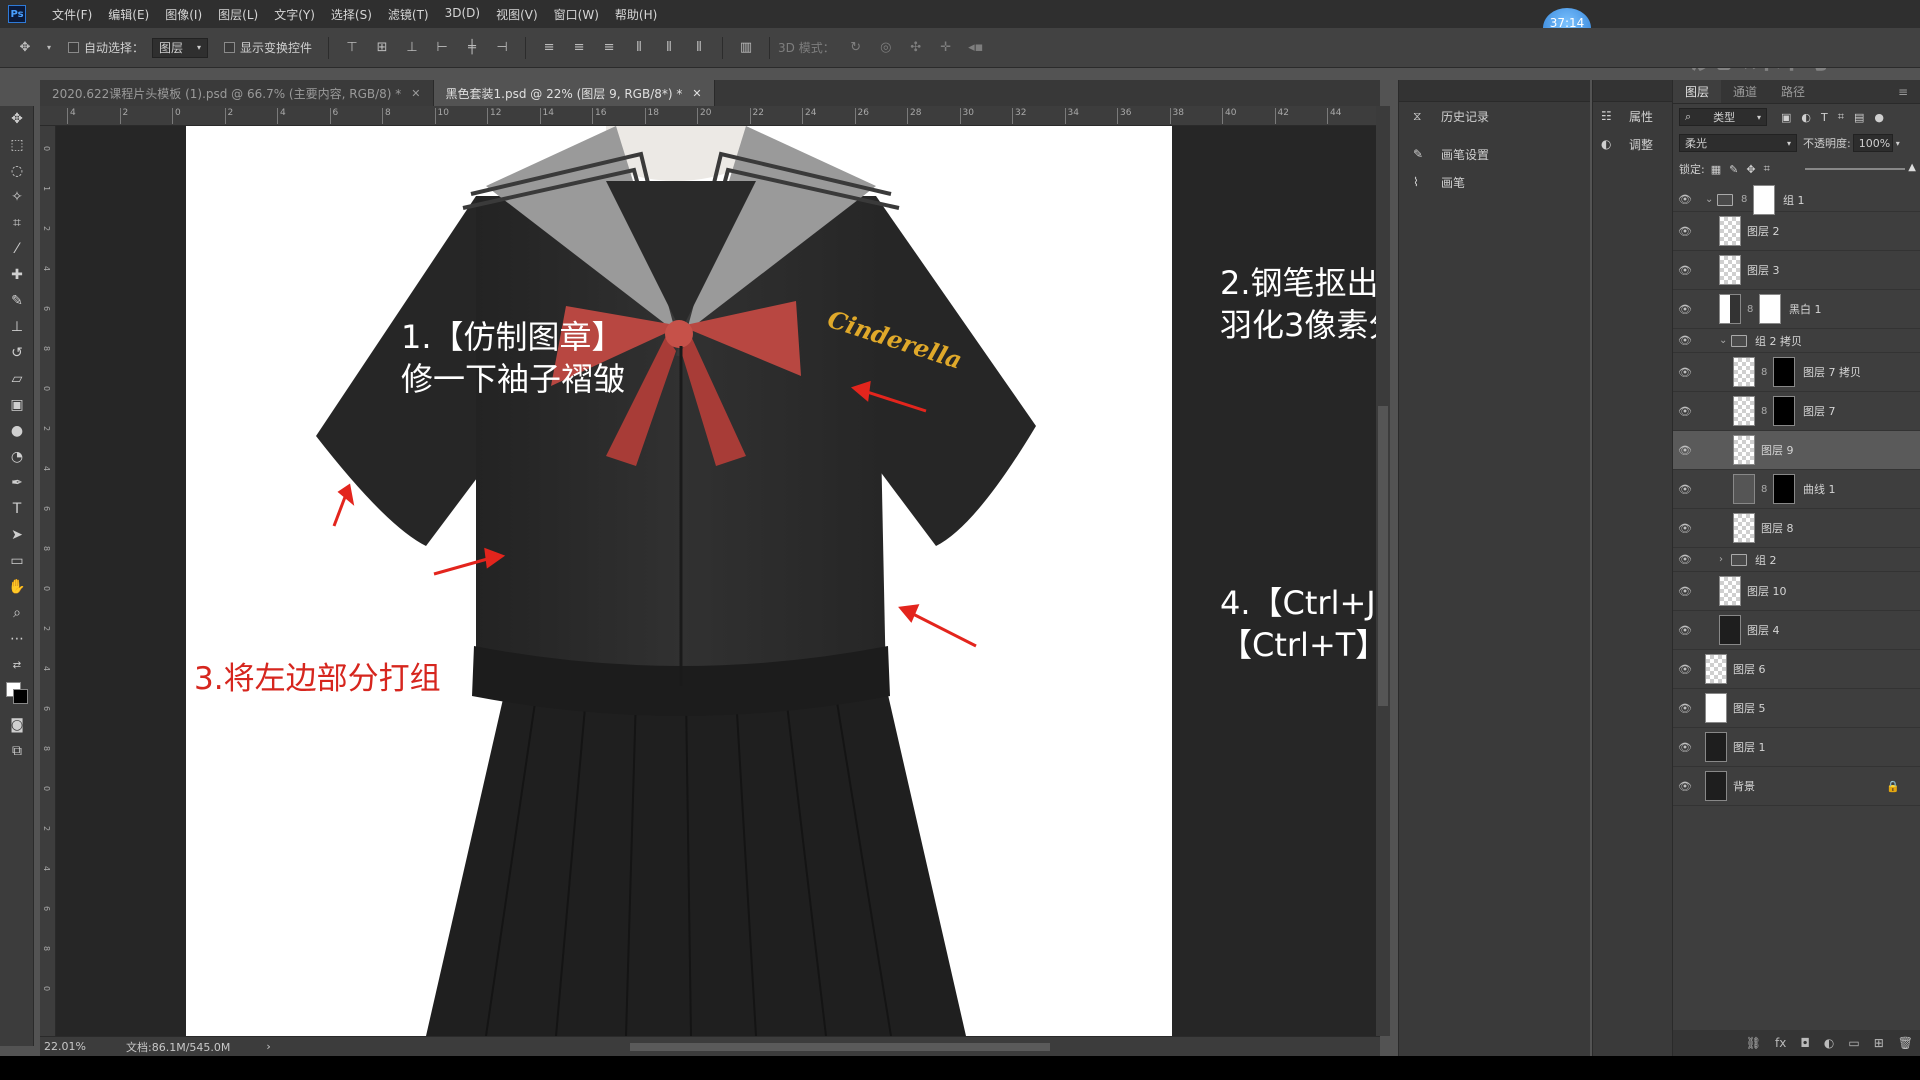  I want to click on dock-brush-settings-button: ✎ 画笔设置, so click(1494, 154).